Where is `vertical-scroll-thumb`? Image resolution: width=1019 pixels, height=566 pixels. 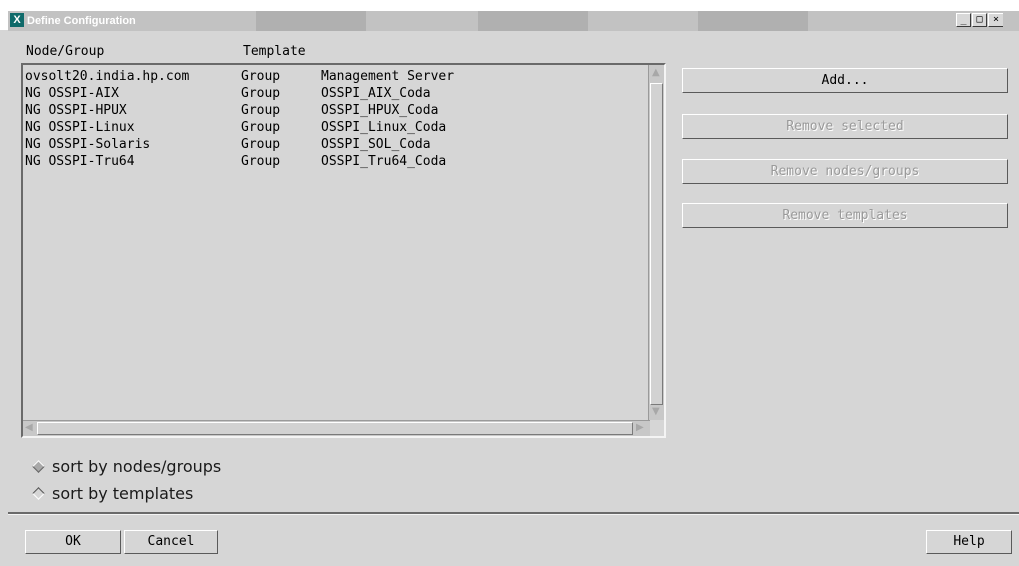
vertical-scroll-thumb is located at coordinates (656, 244).